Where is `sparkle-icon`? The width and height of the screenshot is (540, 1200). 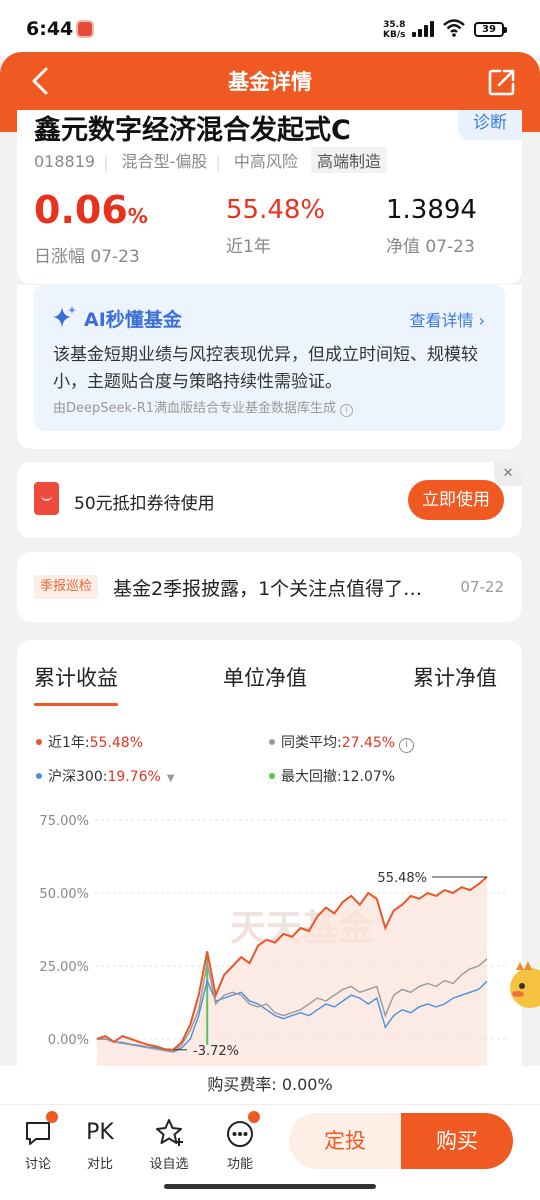 sparkle-icon is located at coordinates (64, 317).